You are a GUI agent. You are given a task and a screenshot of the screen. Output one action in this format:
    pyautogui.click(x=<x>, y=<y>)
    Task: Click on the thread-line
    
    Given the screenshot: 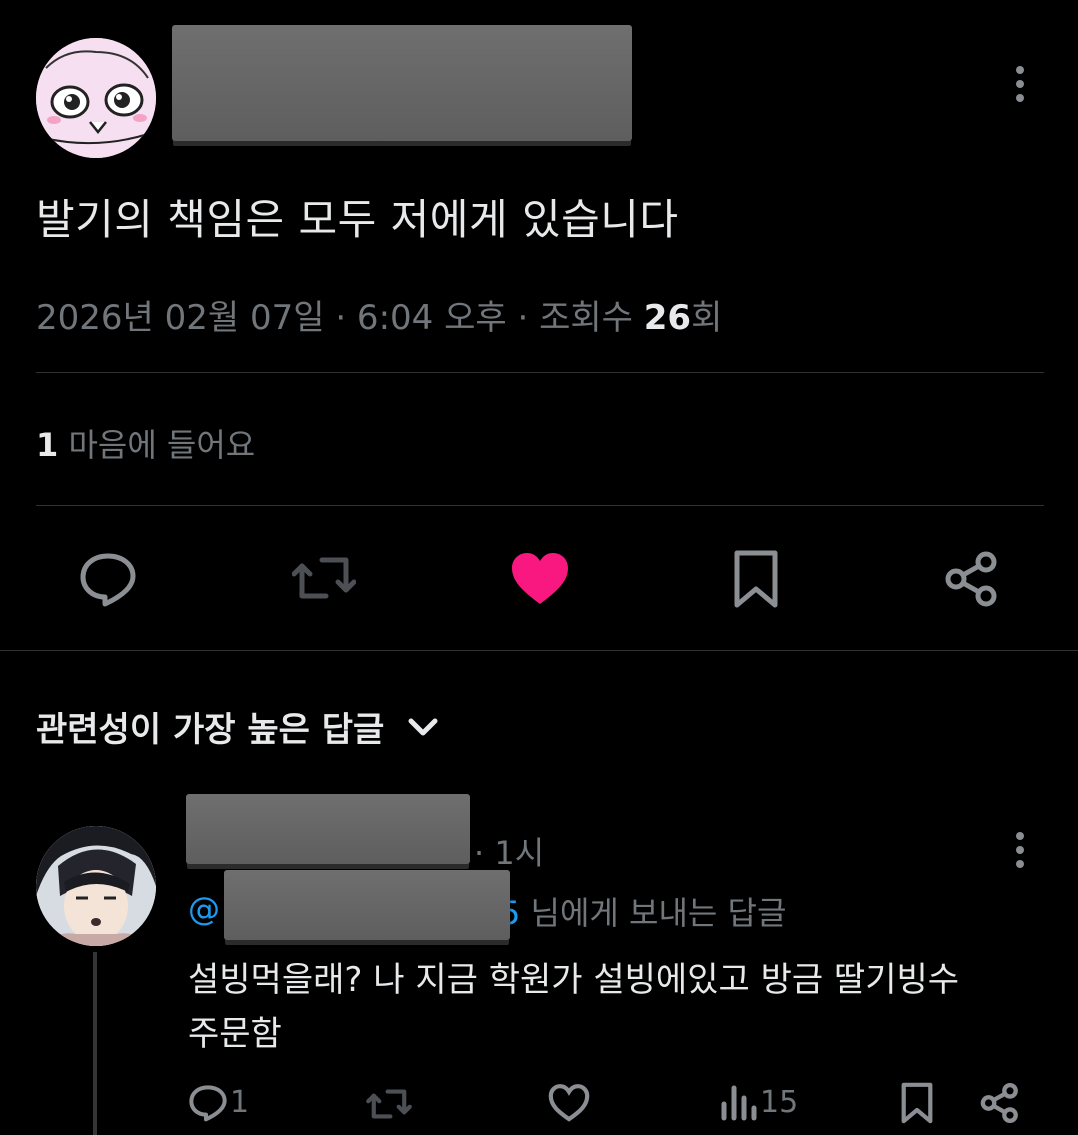 What is the action you would take?
    pyautogui.click(x=95, y=1043)
    